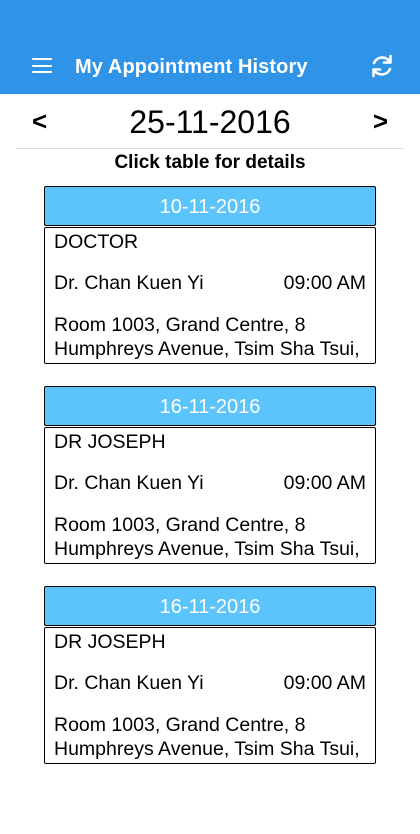 The height and width of the screenshot is (834, 420). I want to click on menu-icon, so click(42, 66).